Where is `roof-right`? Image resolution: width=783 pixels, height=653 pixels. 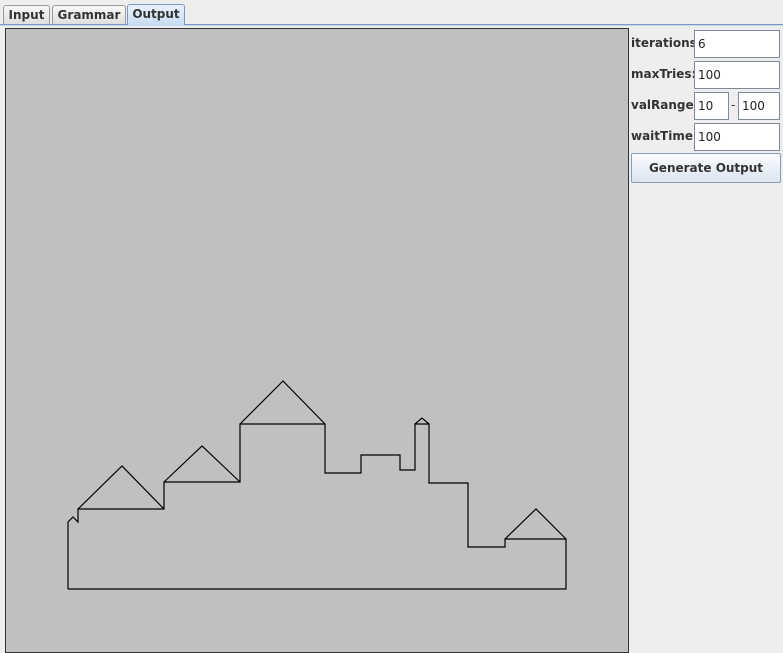 roof-right is located at coordinates (535, 524).